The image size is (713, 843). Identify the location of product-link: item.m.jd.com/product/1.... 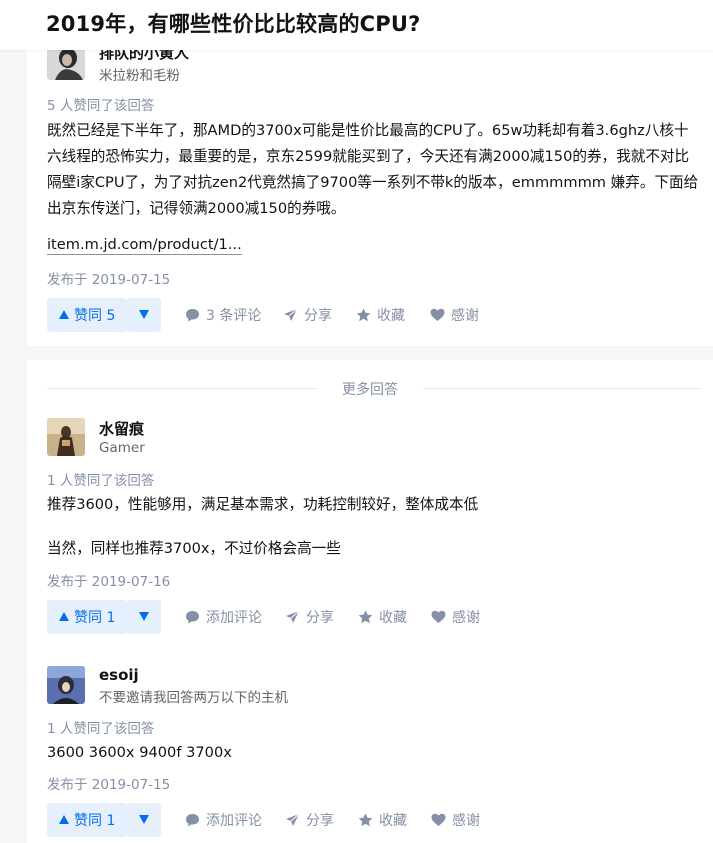
(144, 245).